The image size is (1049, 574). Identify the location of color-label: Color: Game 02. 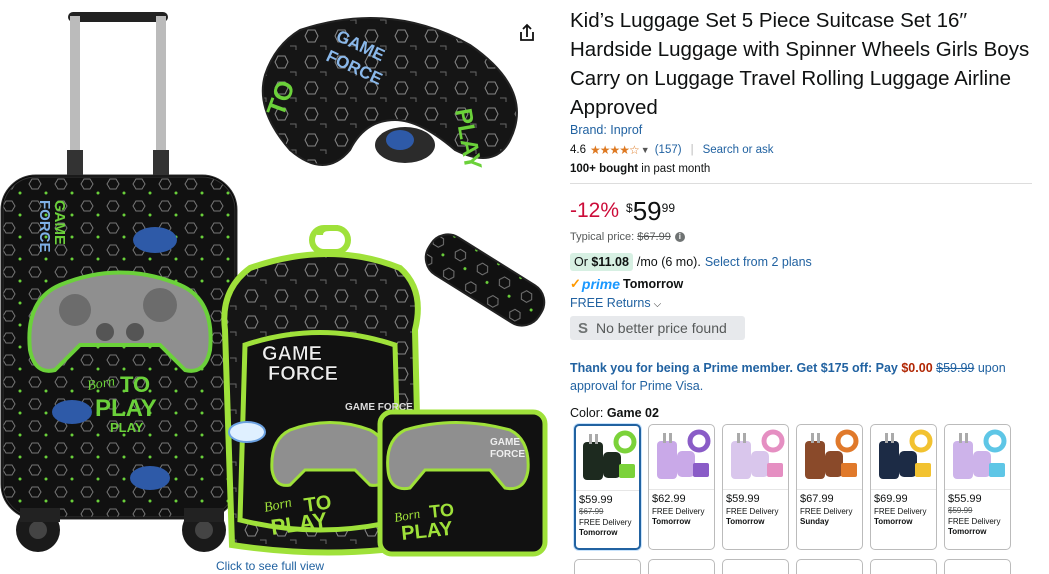
(614, 413).